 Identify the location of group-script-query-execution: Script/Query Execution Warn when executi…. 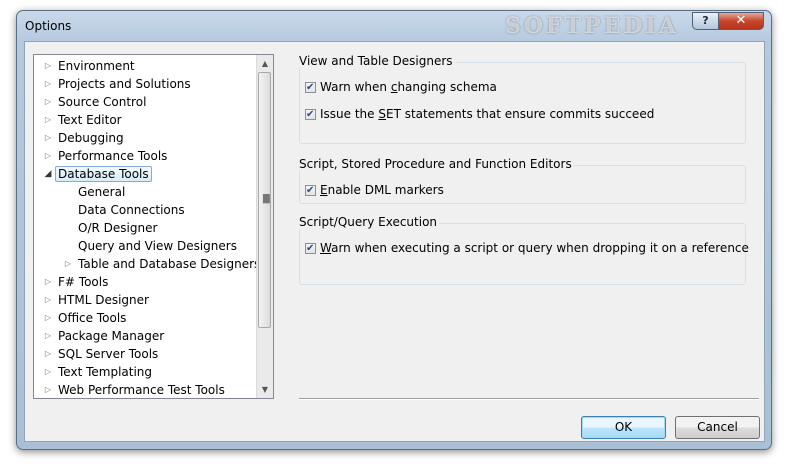
(523, 250).